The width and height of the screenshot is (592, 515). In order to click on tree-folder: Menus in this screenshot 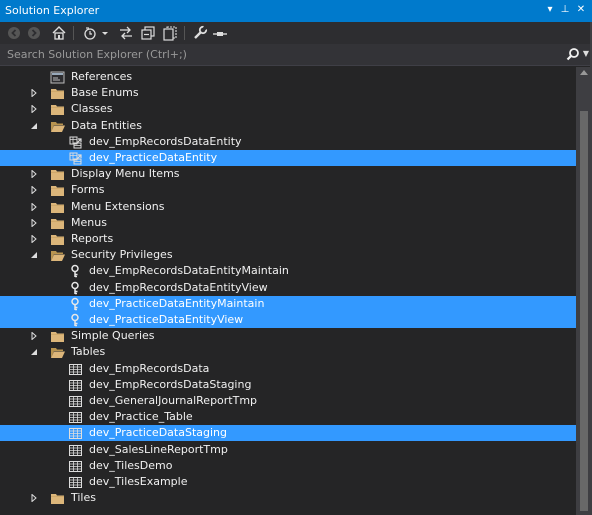, I will do `click(288, 223)`.